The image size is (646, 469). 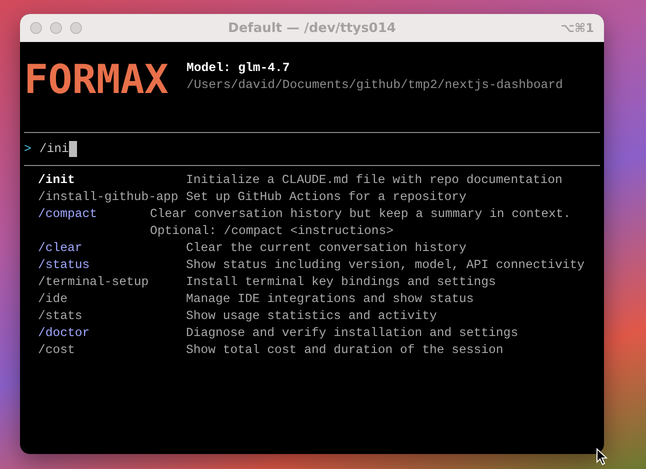 What do you see at coordinates (353, 333) in the screenshot?
I see `command-description: Diagnose and verify installation and settings` at bounding box center [353, 333].